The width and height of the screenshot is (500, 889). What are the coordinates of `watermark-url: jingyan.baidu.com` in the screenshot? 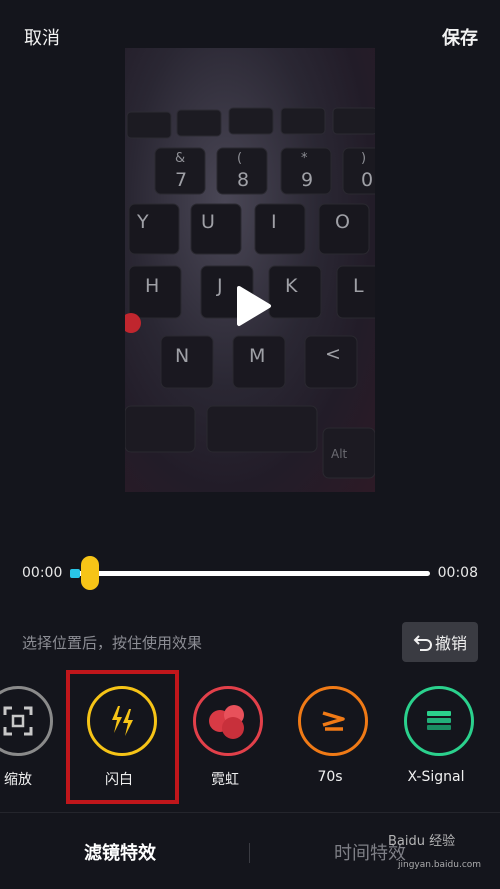 It's located at (440, 865).